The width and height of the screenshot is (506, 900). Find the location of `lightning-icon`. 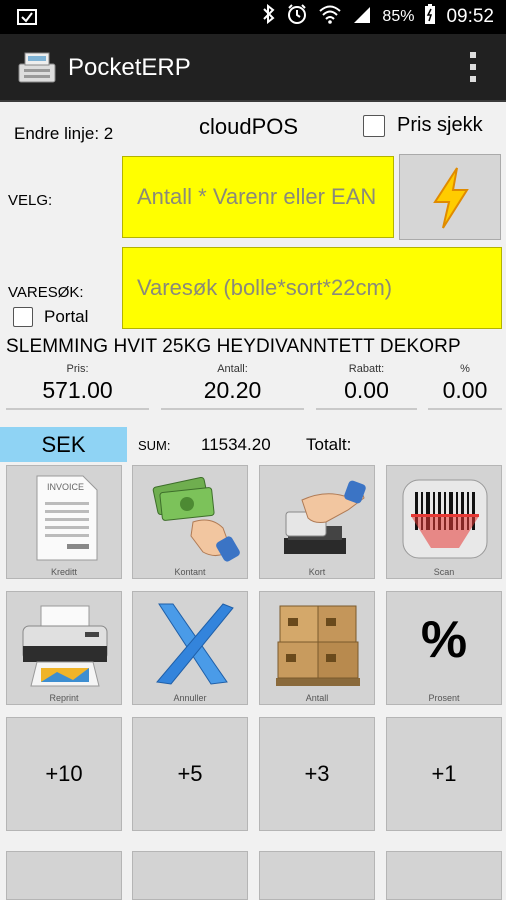

lightning-icon is located at coordinates (451, 198).